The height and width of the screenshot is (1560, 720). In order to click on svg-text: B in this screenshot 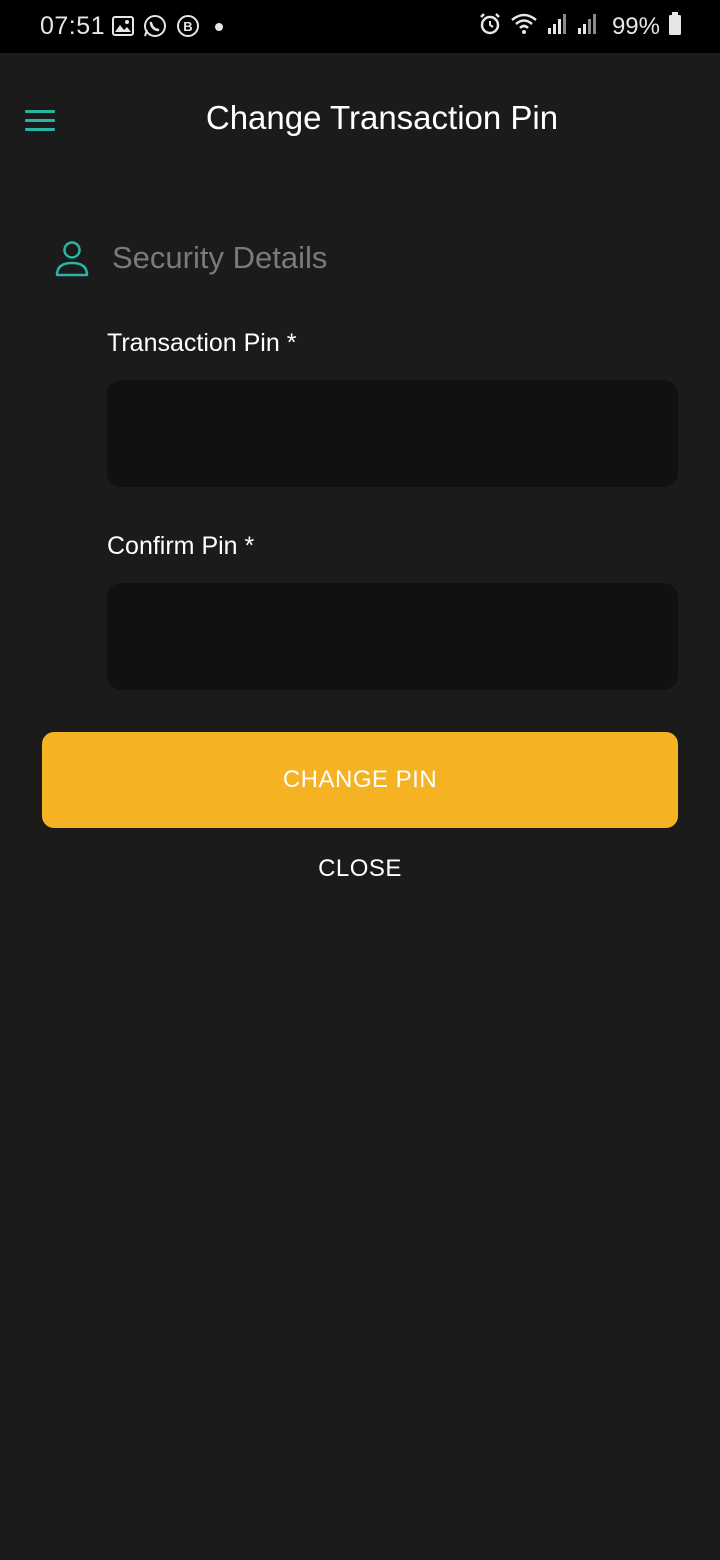, I will do `click(187, 26)`.